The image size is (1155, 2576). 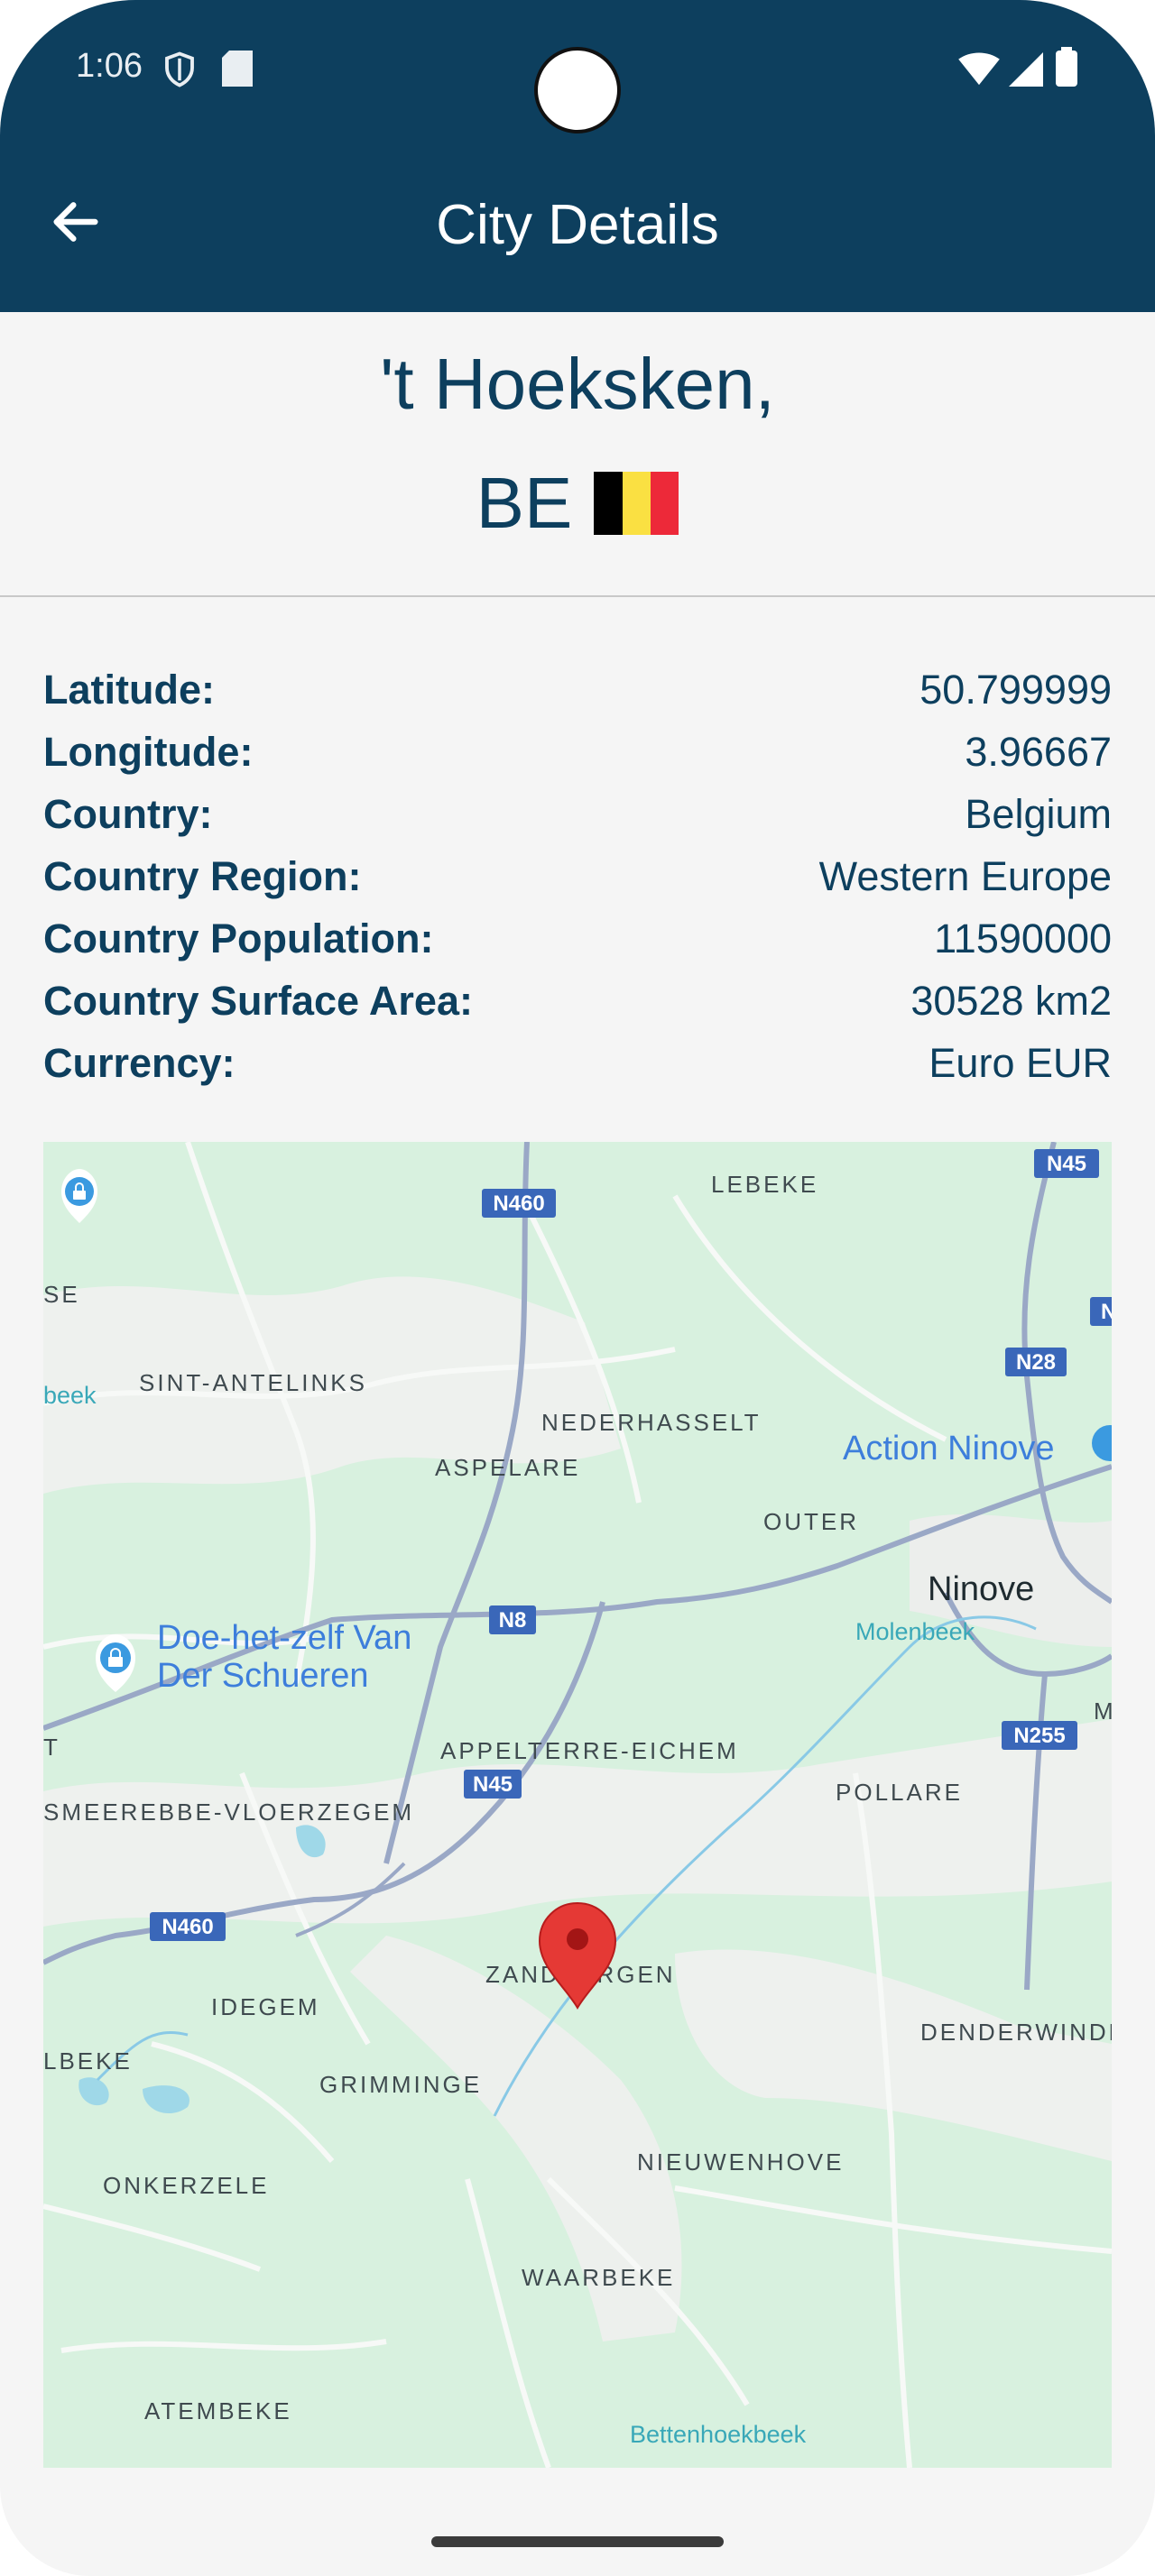 I want to click on cellular-signal-icon, so click(x=1026, y=71).